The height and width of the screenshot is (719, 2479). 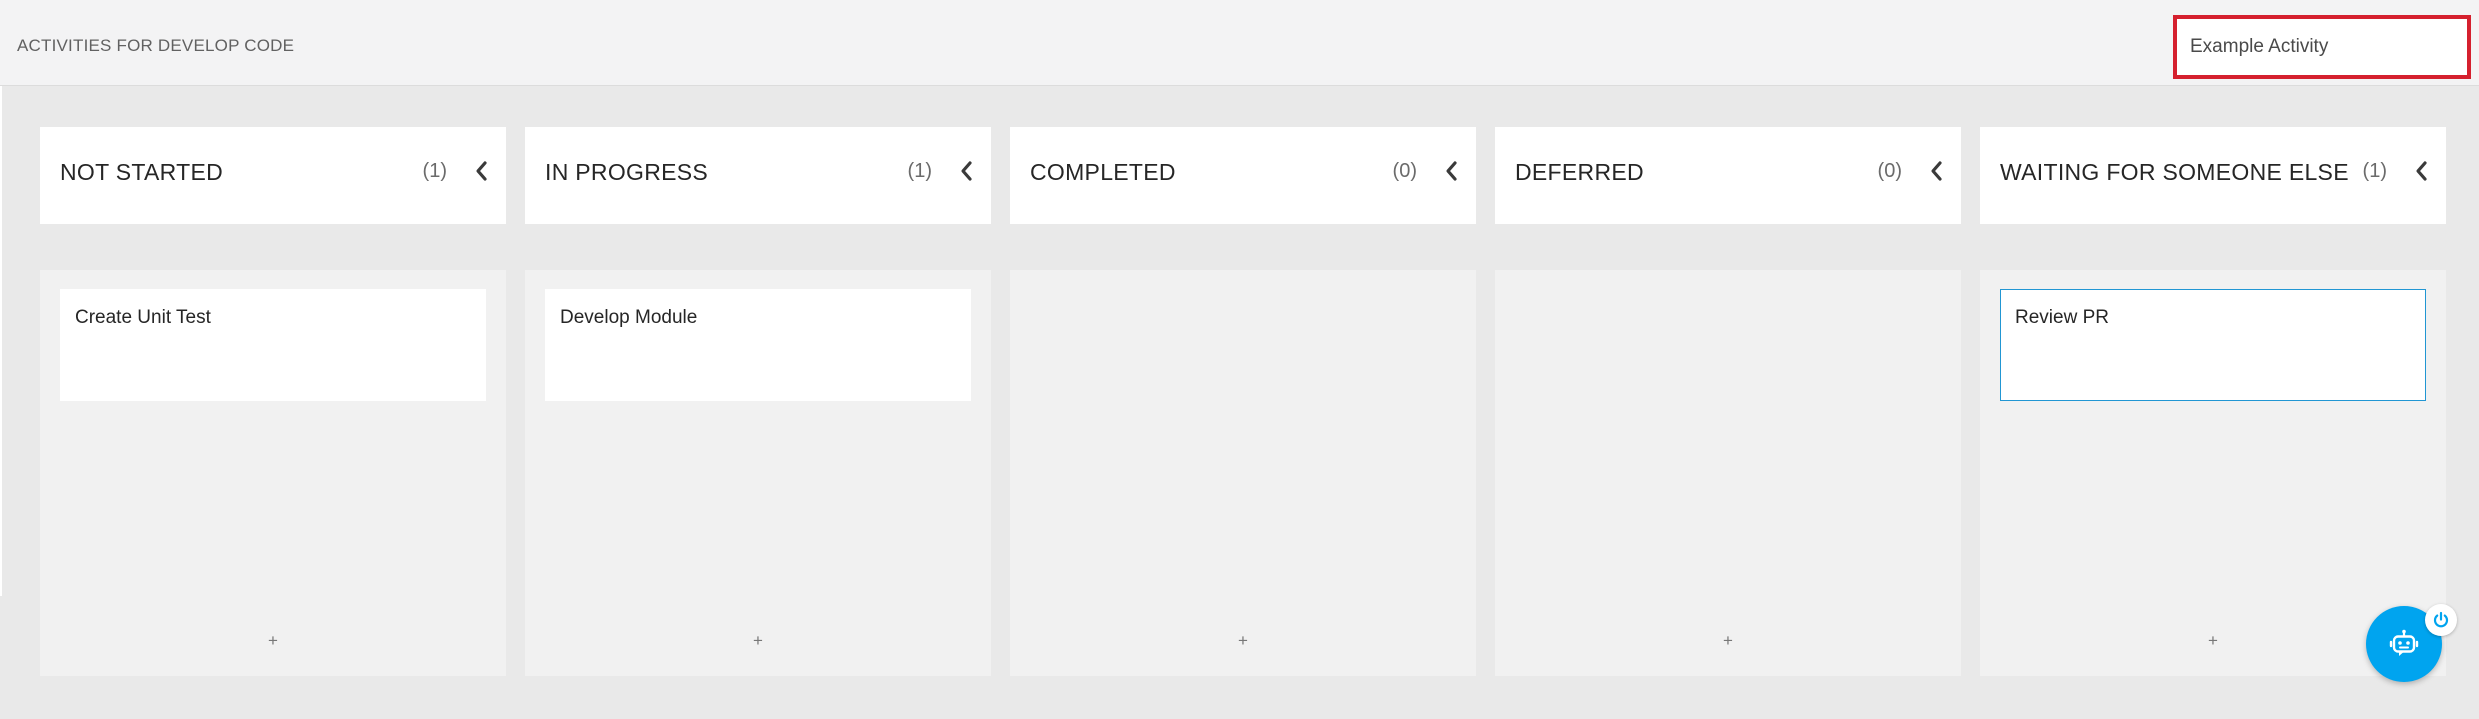 I want to click on column-header: IN PROGRESS (1), so click(x=758, y=175).